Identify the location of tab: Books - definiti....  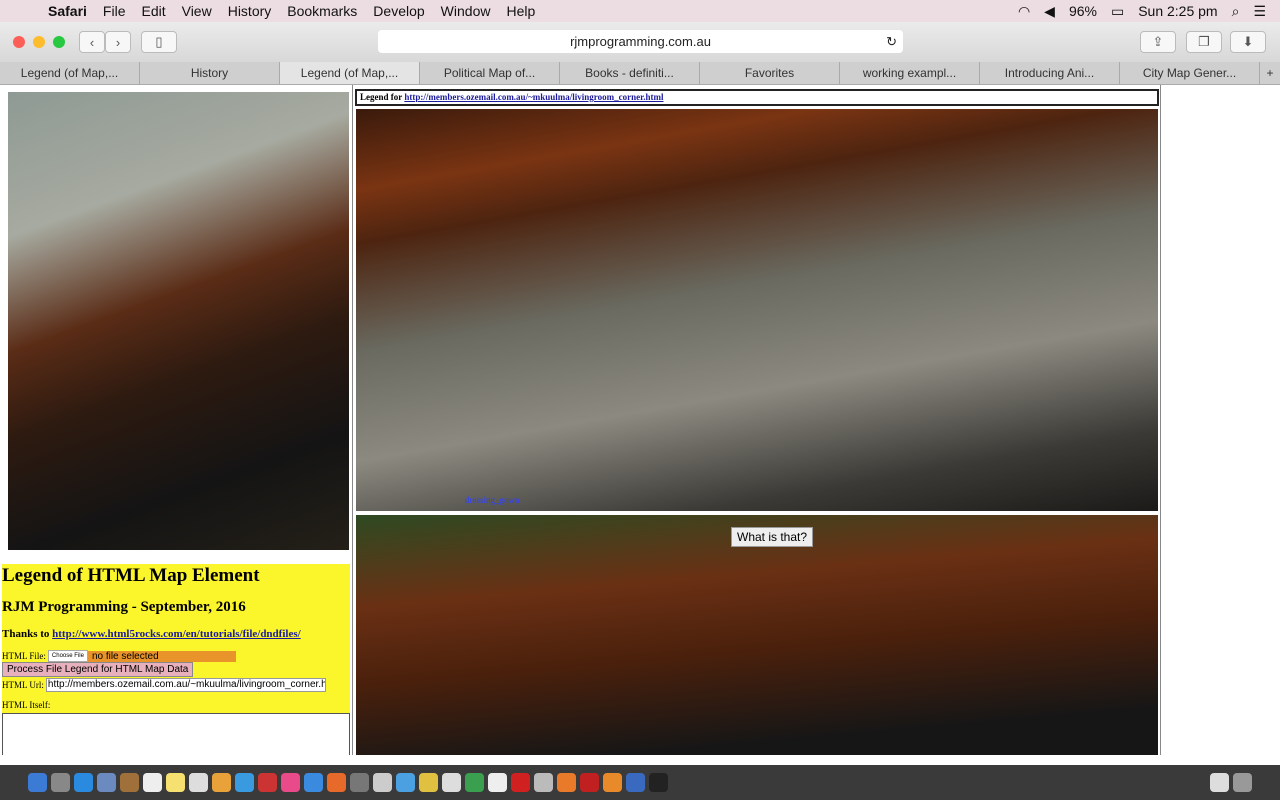
(630, 73).